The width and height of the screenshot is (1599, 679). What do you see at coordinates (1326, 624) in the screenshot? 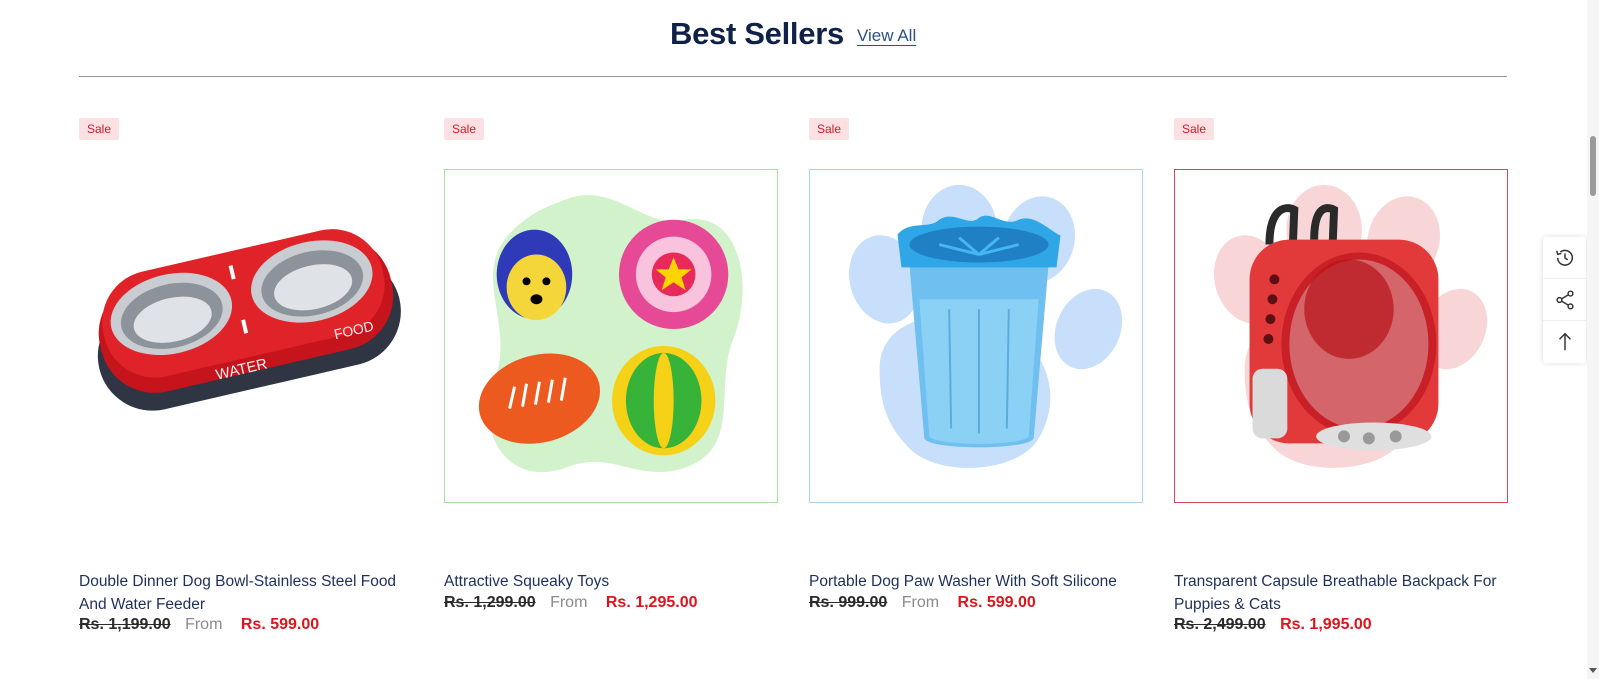
I see `sale-price: Rs. 1,995.00` at bounding box center [1326, 624].